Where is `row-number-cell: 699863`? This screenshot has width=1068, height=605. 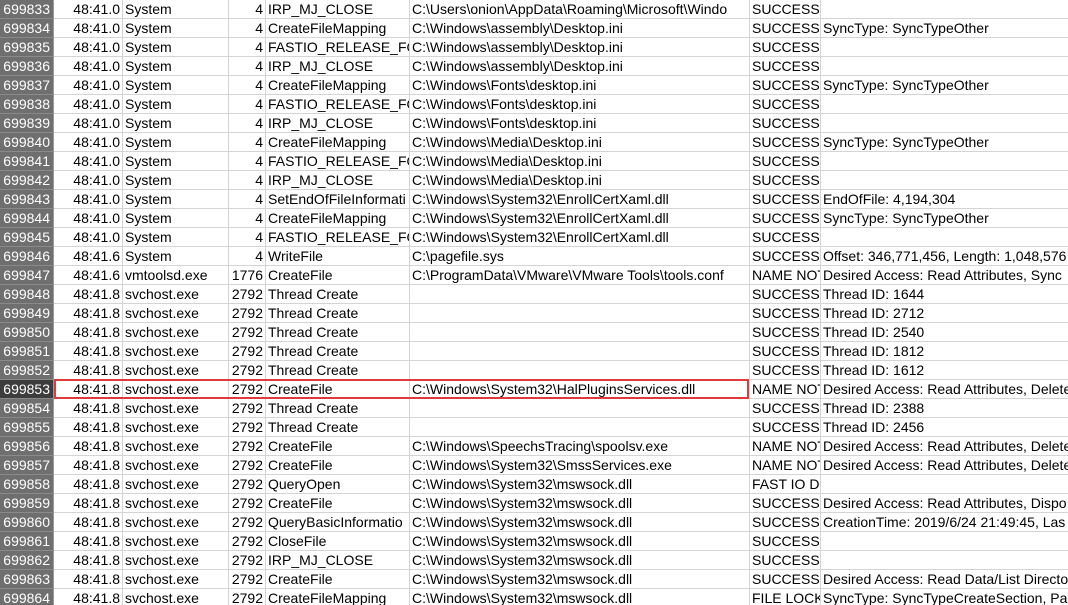 row-number-cell: 699863 is located at coordinates (27, 579).